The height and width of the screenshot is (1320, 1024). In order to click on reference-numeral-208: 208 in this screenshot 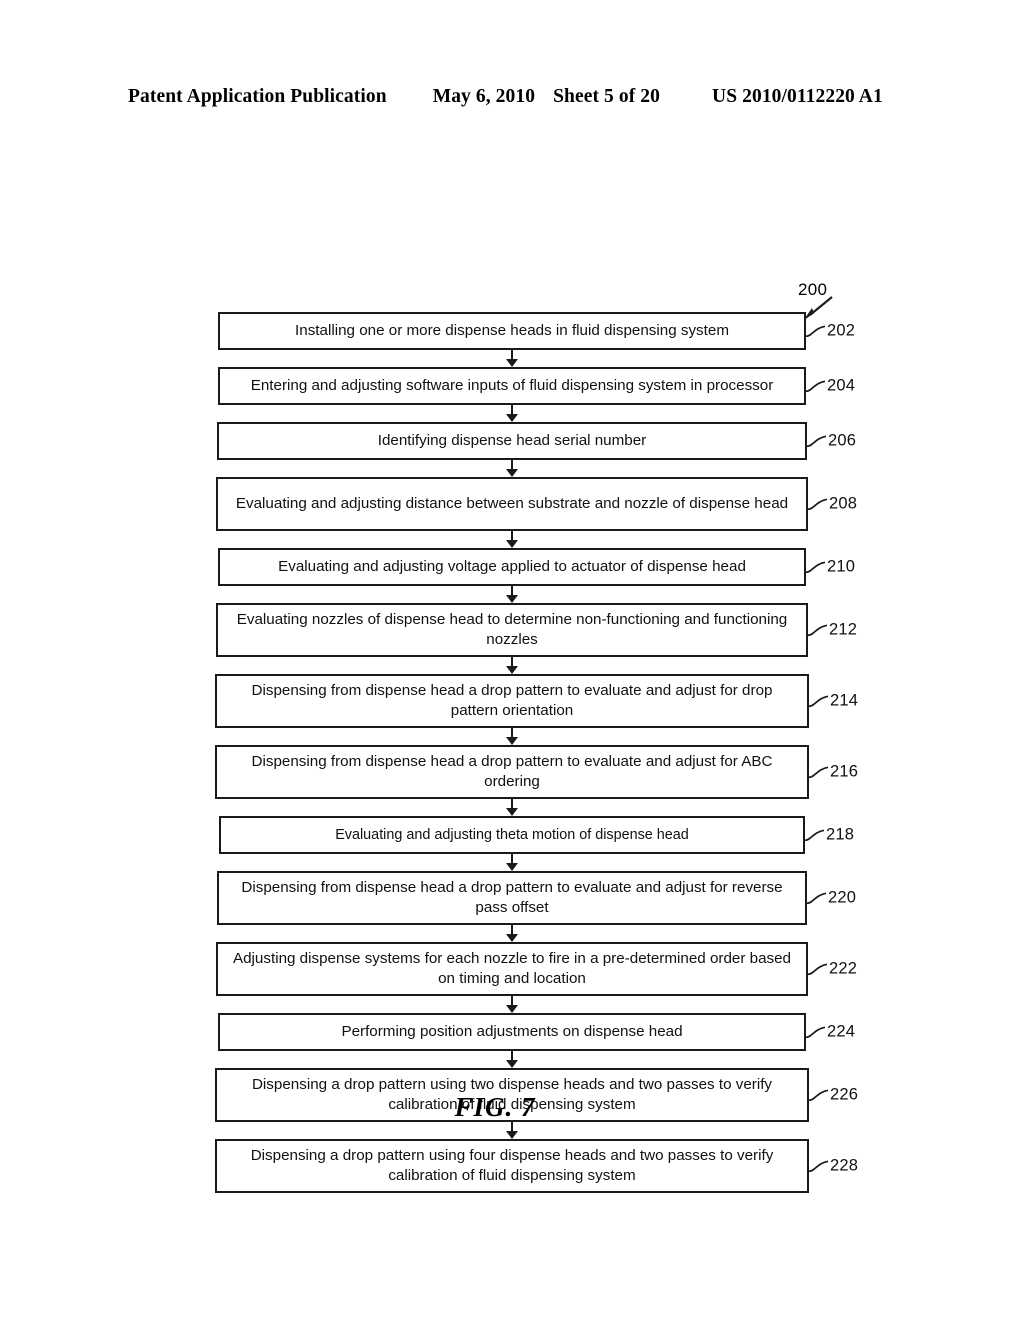, I will do `click(831, 503)`.